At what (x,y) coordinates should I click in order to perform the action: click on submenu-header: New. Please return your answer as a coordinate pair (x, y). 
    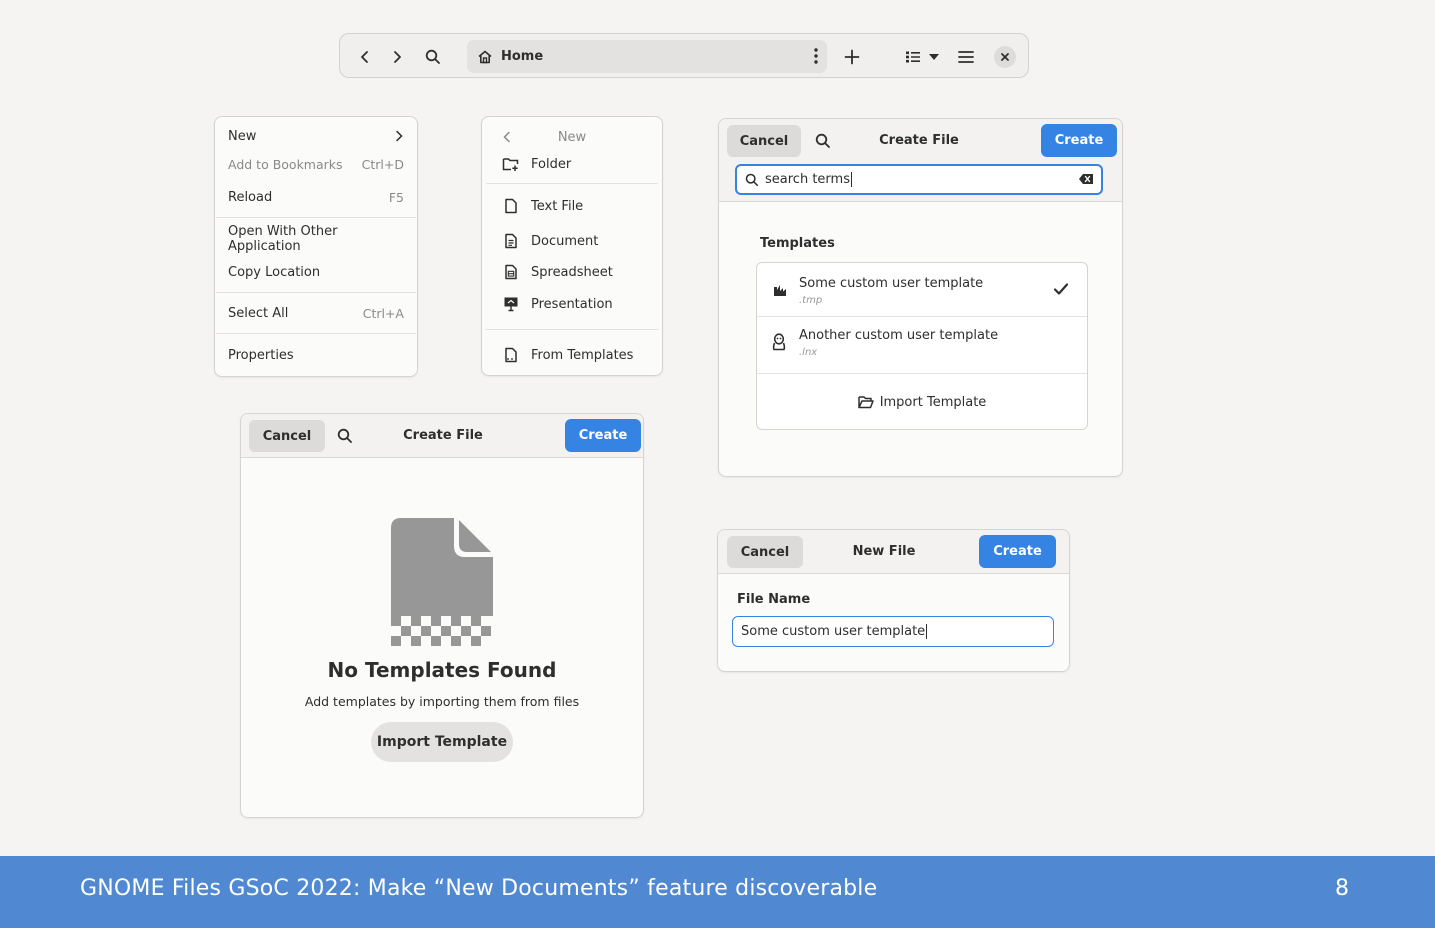
    Looking at the image, I should click on (572, 138).